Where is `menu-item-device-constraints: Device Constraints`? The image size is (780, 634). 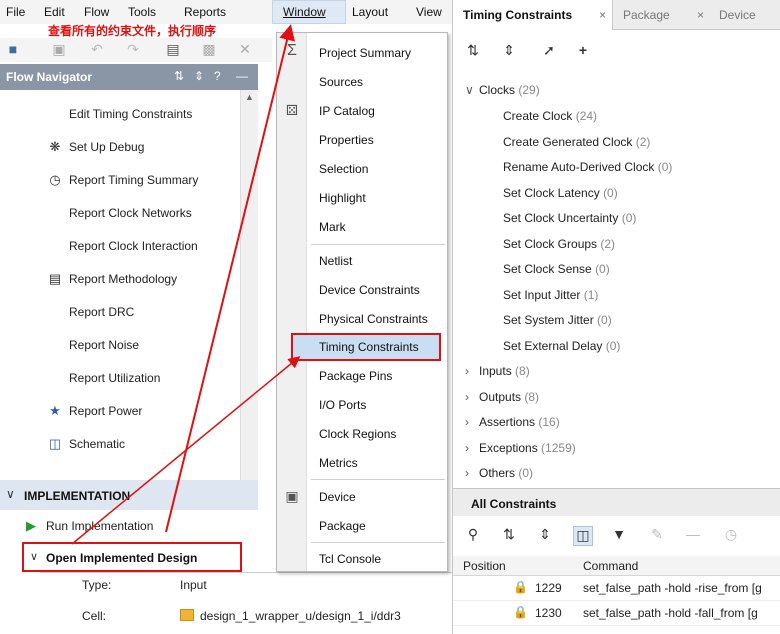 menu-item-device-constraints: Device Constraints is located at coordinates (362, 290).